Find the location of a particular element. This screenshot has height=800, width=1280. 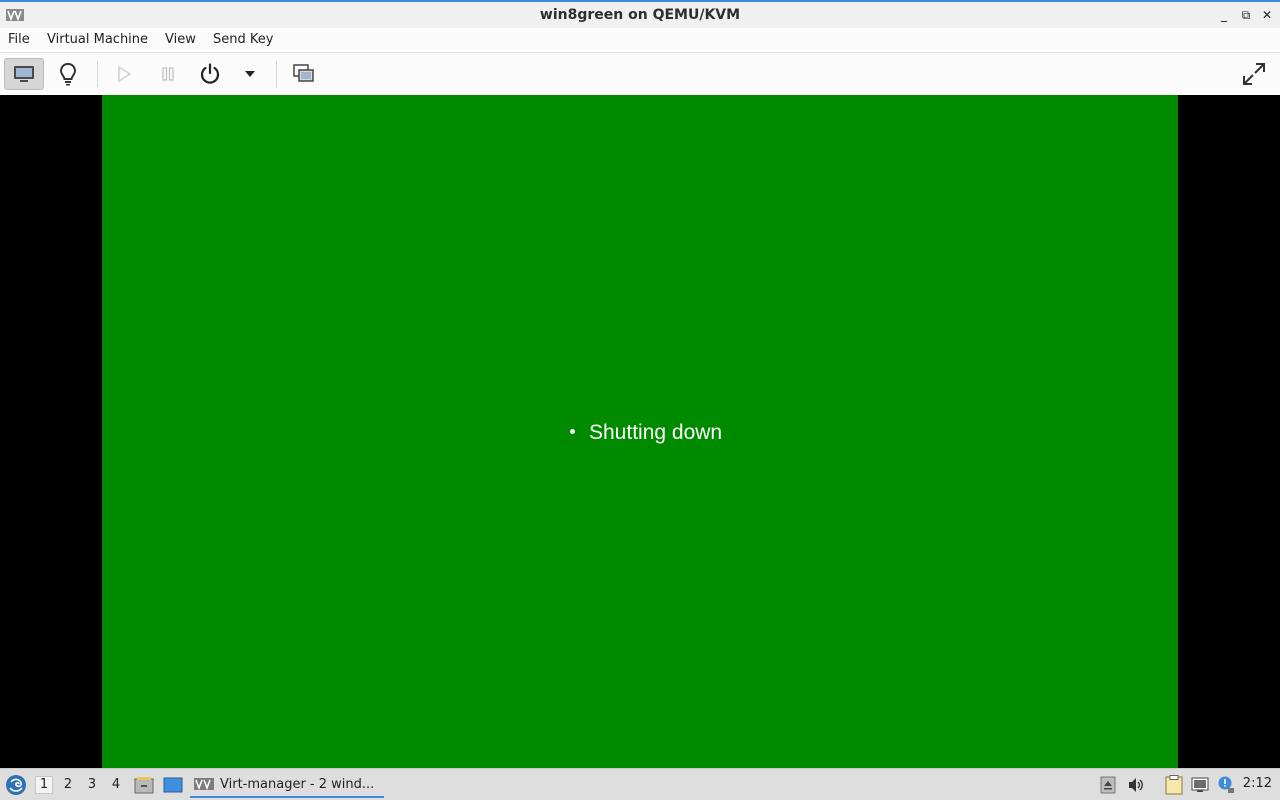

clipboard-icon is located at coordinates (1174, 785).